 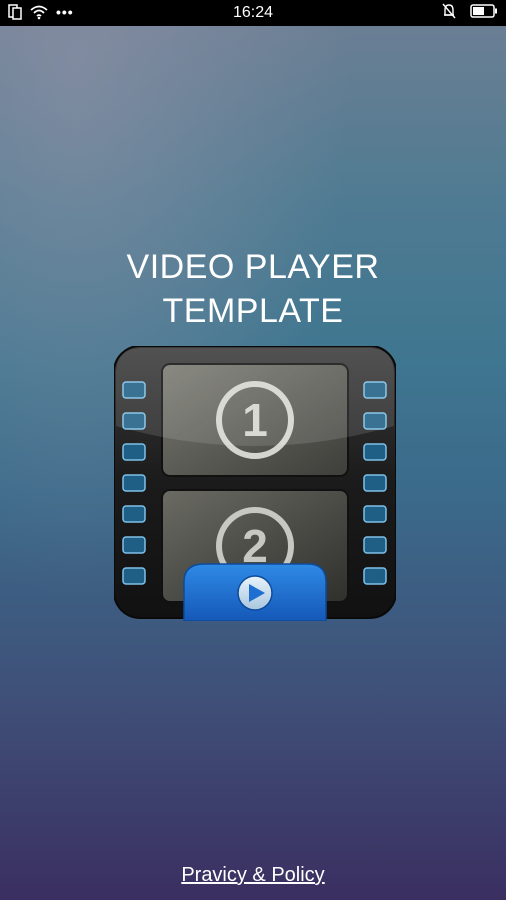 I want to click on battery-icon, so click(x=484, y=13).